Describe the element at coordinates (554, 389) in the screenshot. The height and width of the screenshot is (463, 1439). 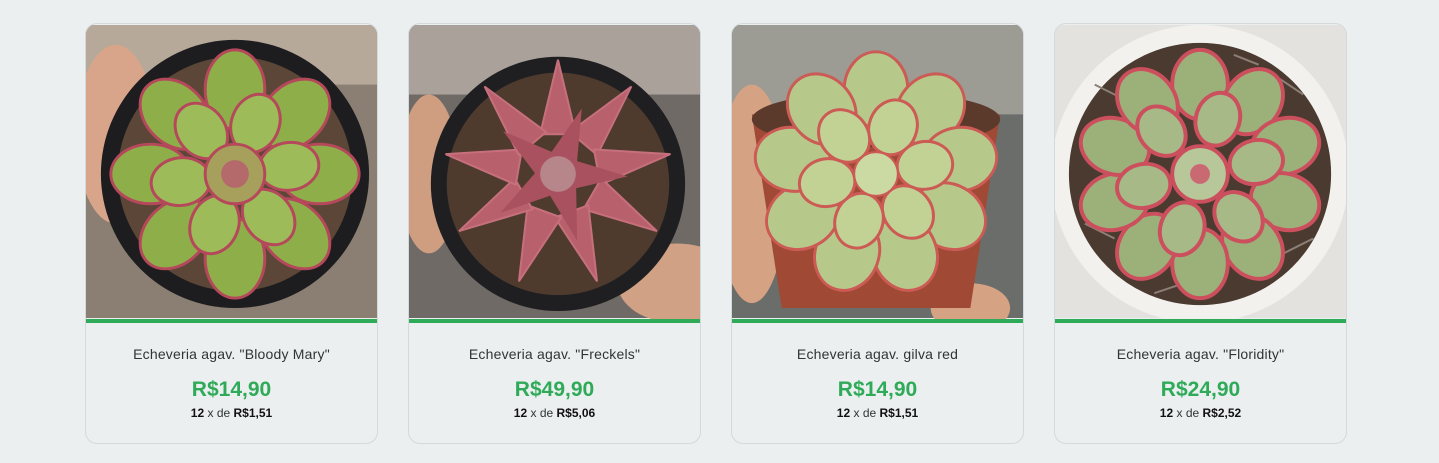
I see `product-price: R$49,90` at that location.